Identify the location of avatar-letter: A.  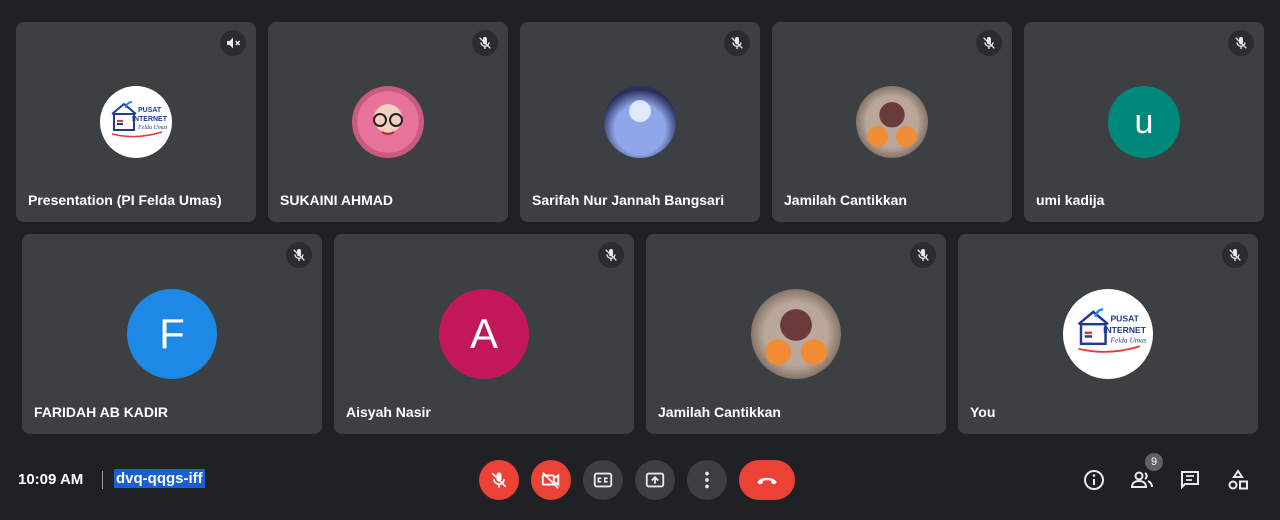
(483, 333).